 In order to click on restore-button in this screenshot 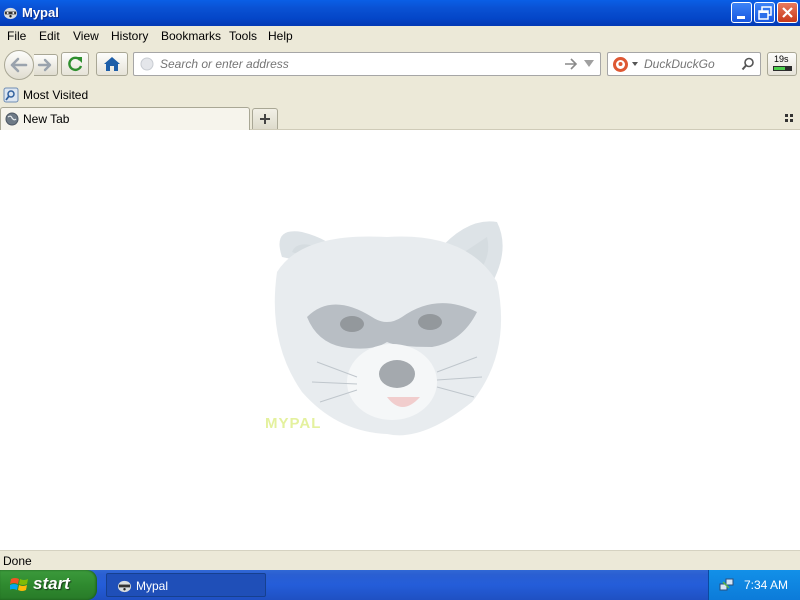, I will do `click(764, 12)`.